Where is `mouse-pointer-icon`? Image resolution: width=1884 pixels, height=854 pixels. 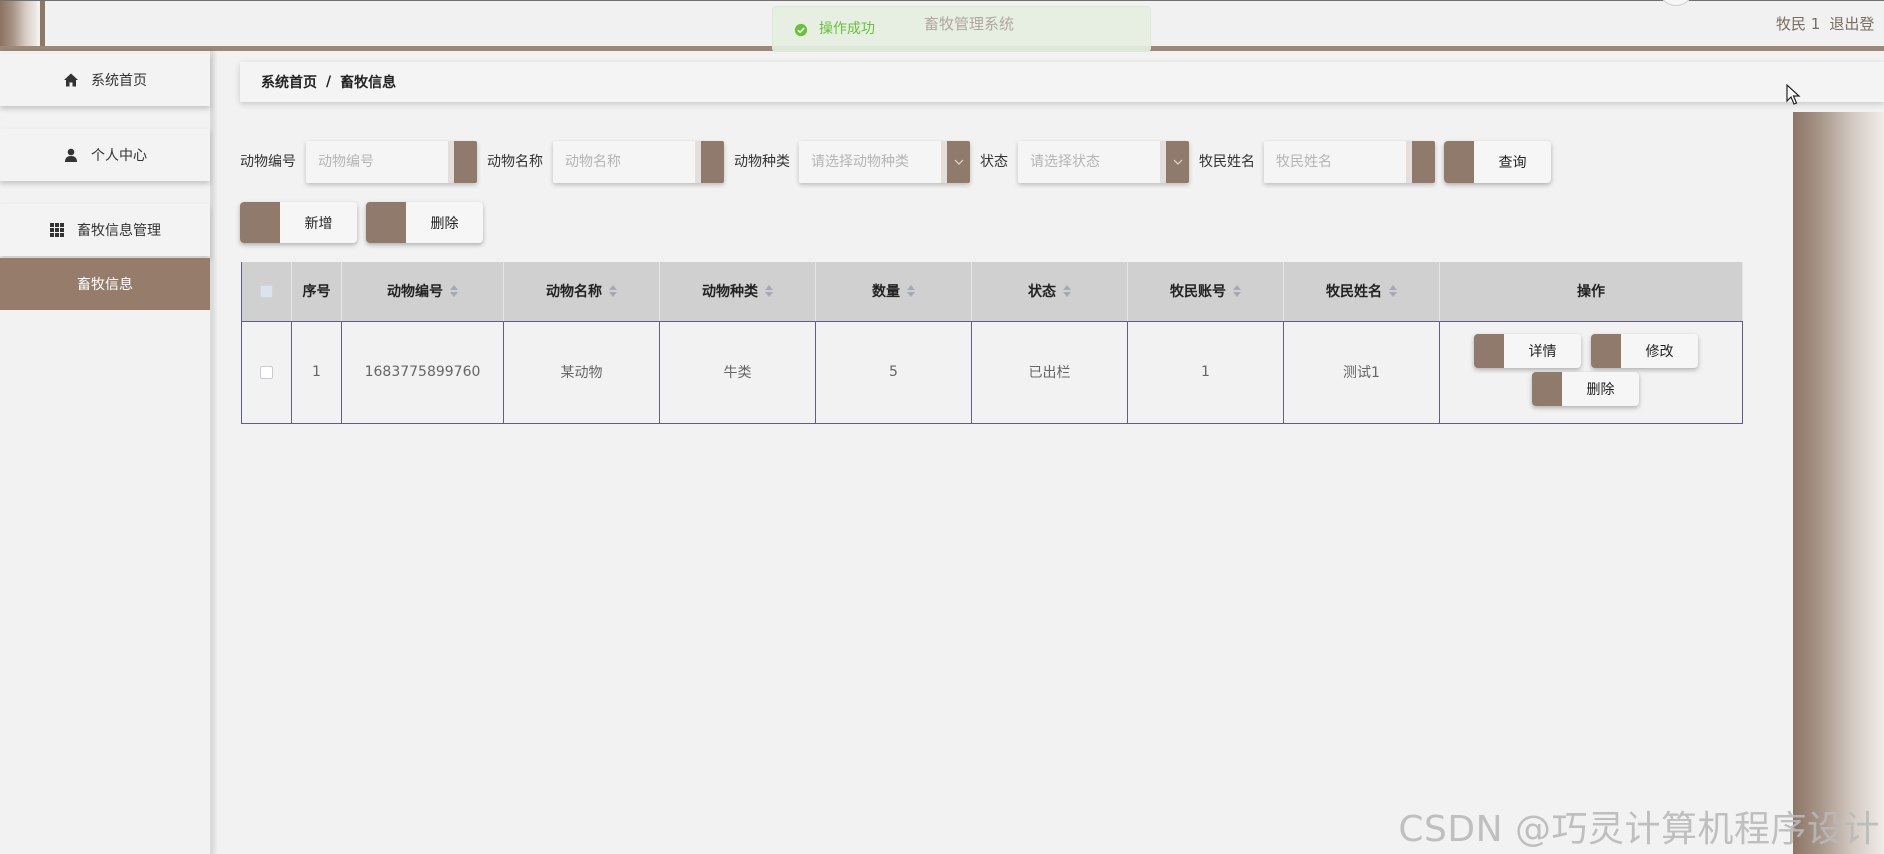 mouse-pointer-icon is located at coordinates (1793, 94).